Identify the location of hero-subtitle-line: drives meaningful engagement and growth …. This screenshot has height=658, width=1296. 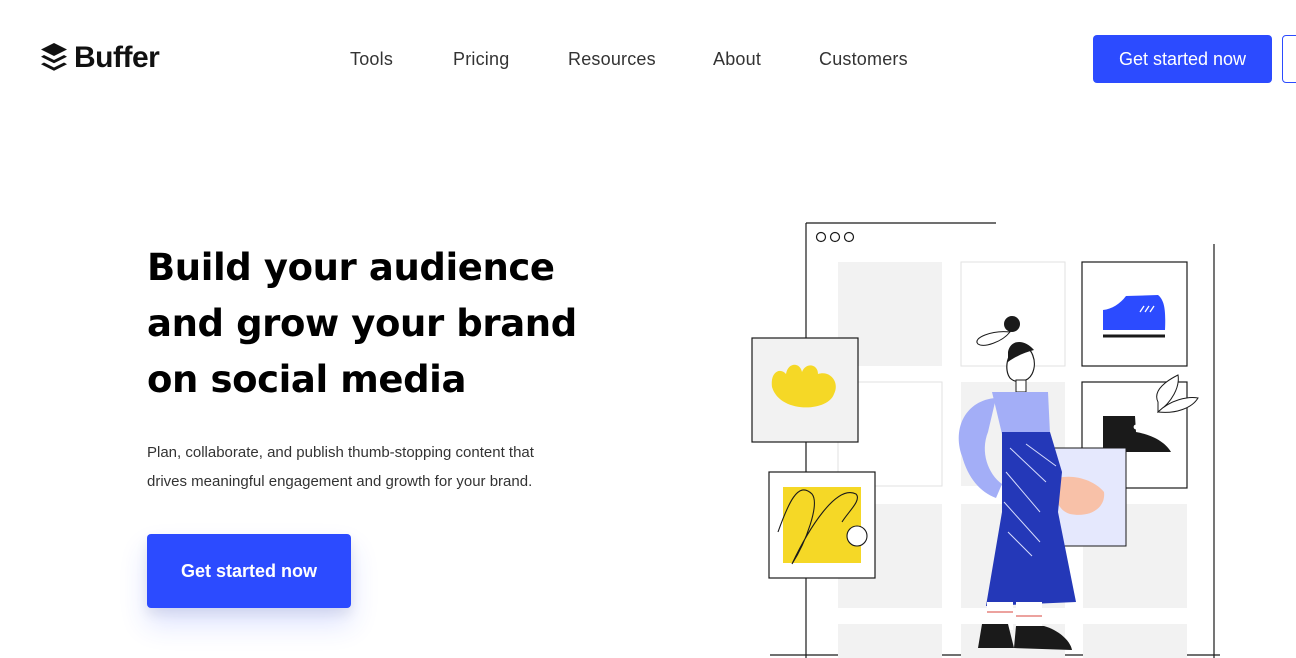
(340, 481).